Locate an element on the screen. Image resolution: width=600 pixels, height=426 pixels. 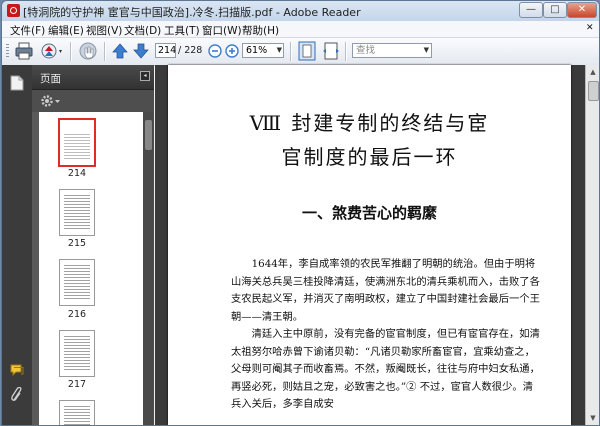
collapse-panel-button: ◂ is located at coordinates (145, 76).